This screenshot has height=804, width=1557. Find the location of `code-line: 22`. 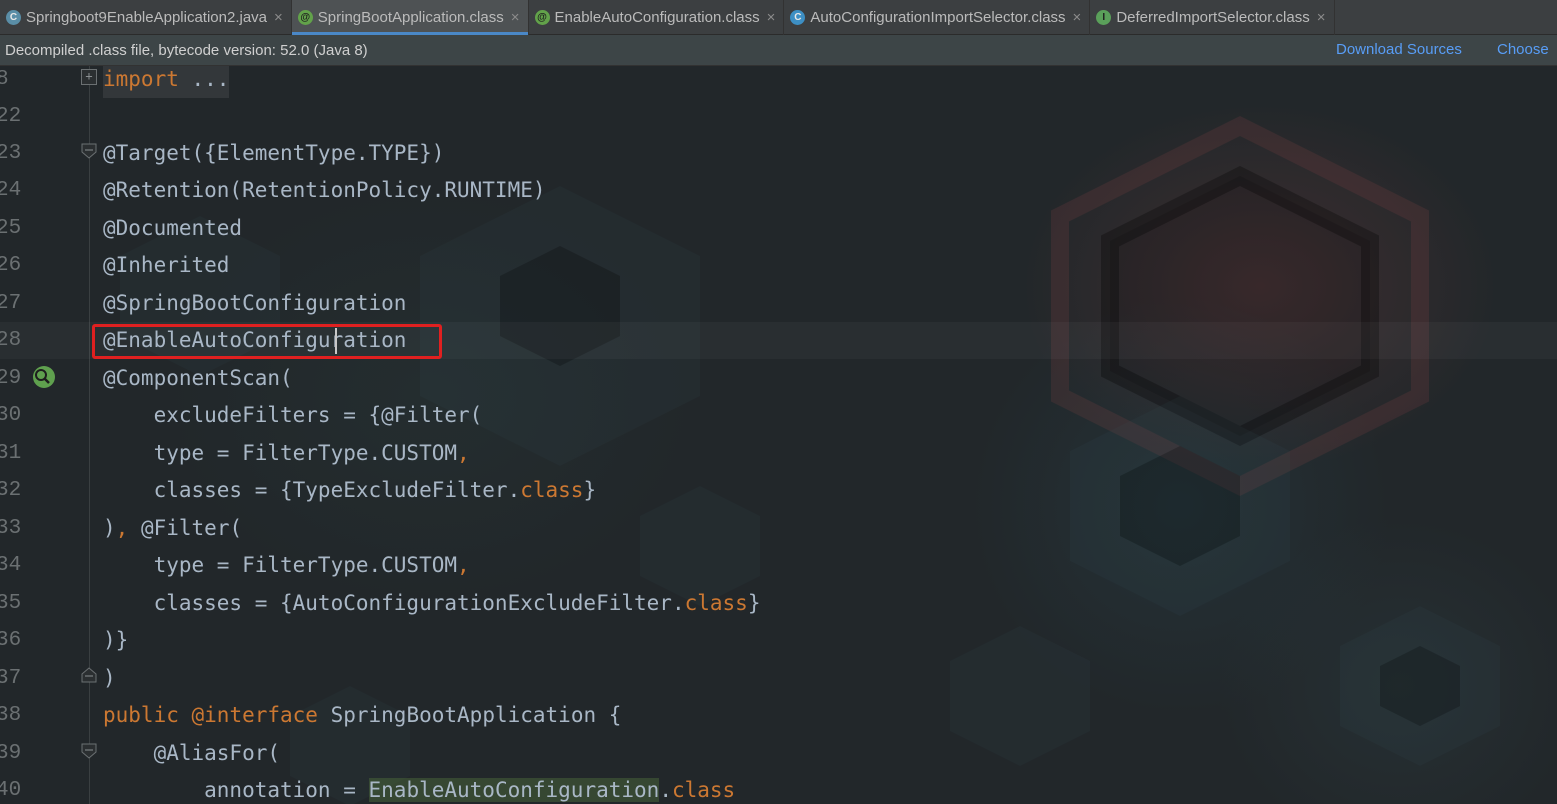

code-line: 22 is located at coordinates (778, 116).